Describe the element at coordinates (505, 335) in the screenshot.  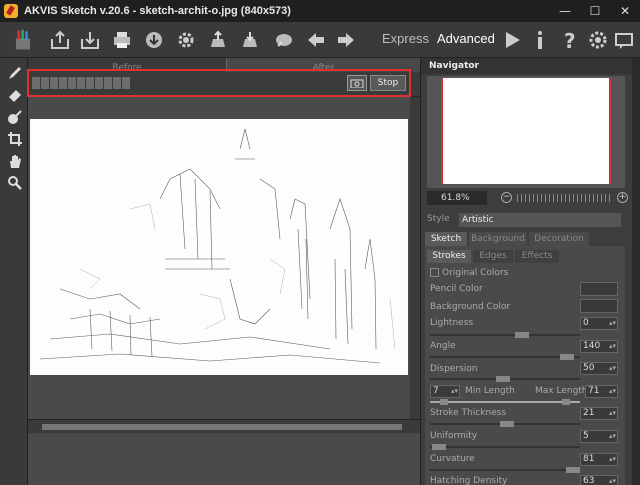
I see `lightness-slider` at that location.